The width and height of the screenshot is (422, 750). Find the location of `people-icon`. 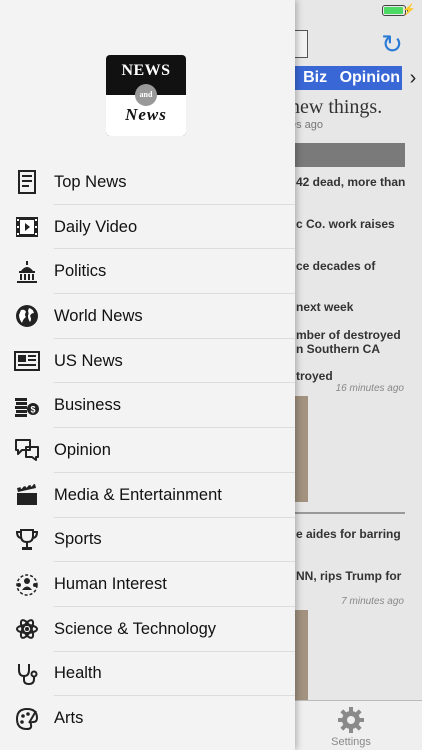

people-icon is located at coordinates (27, 585).